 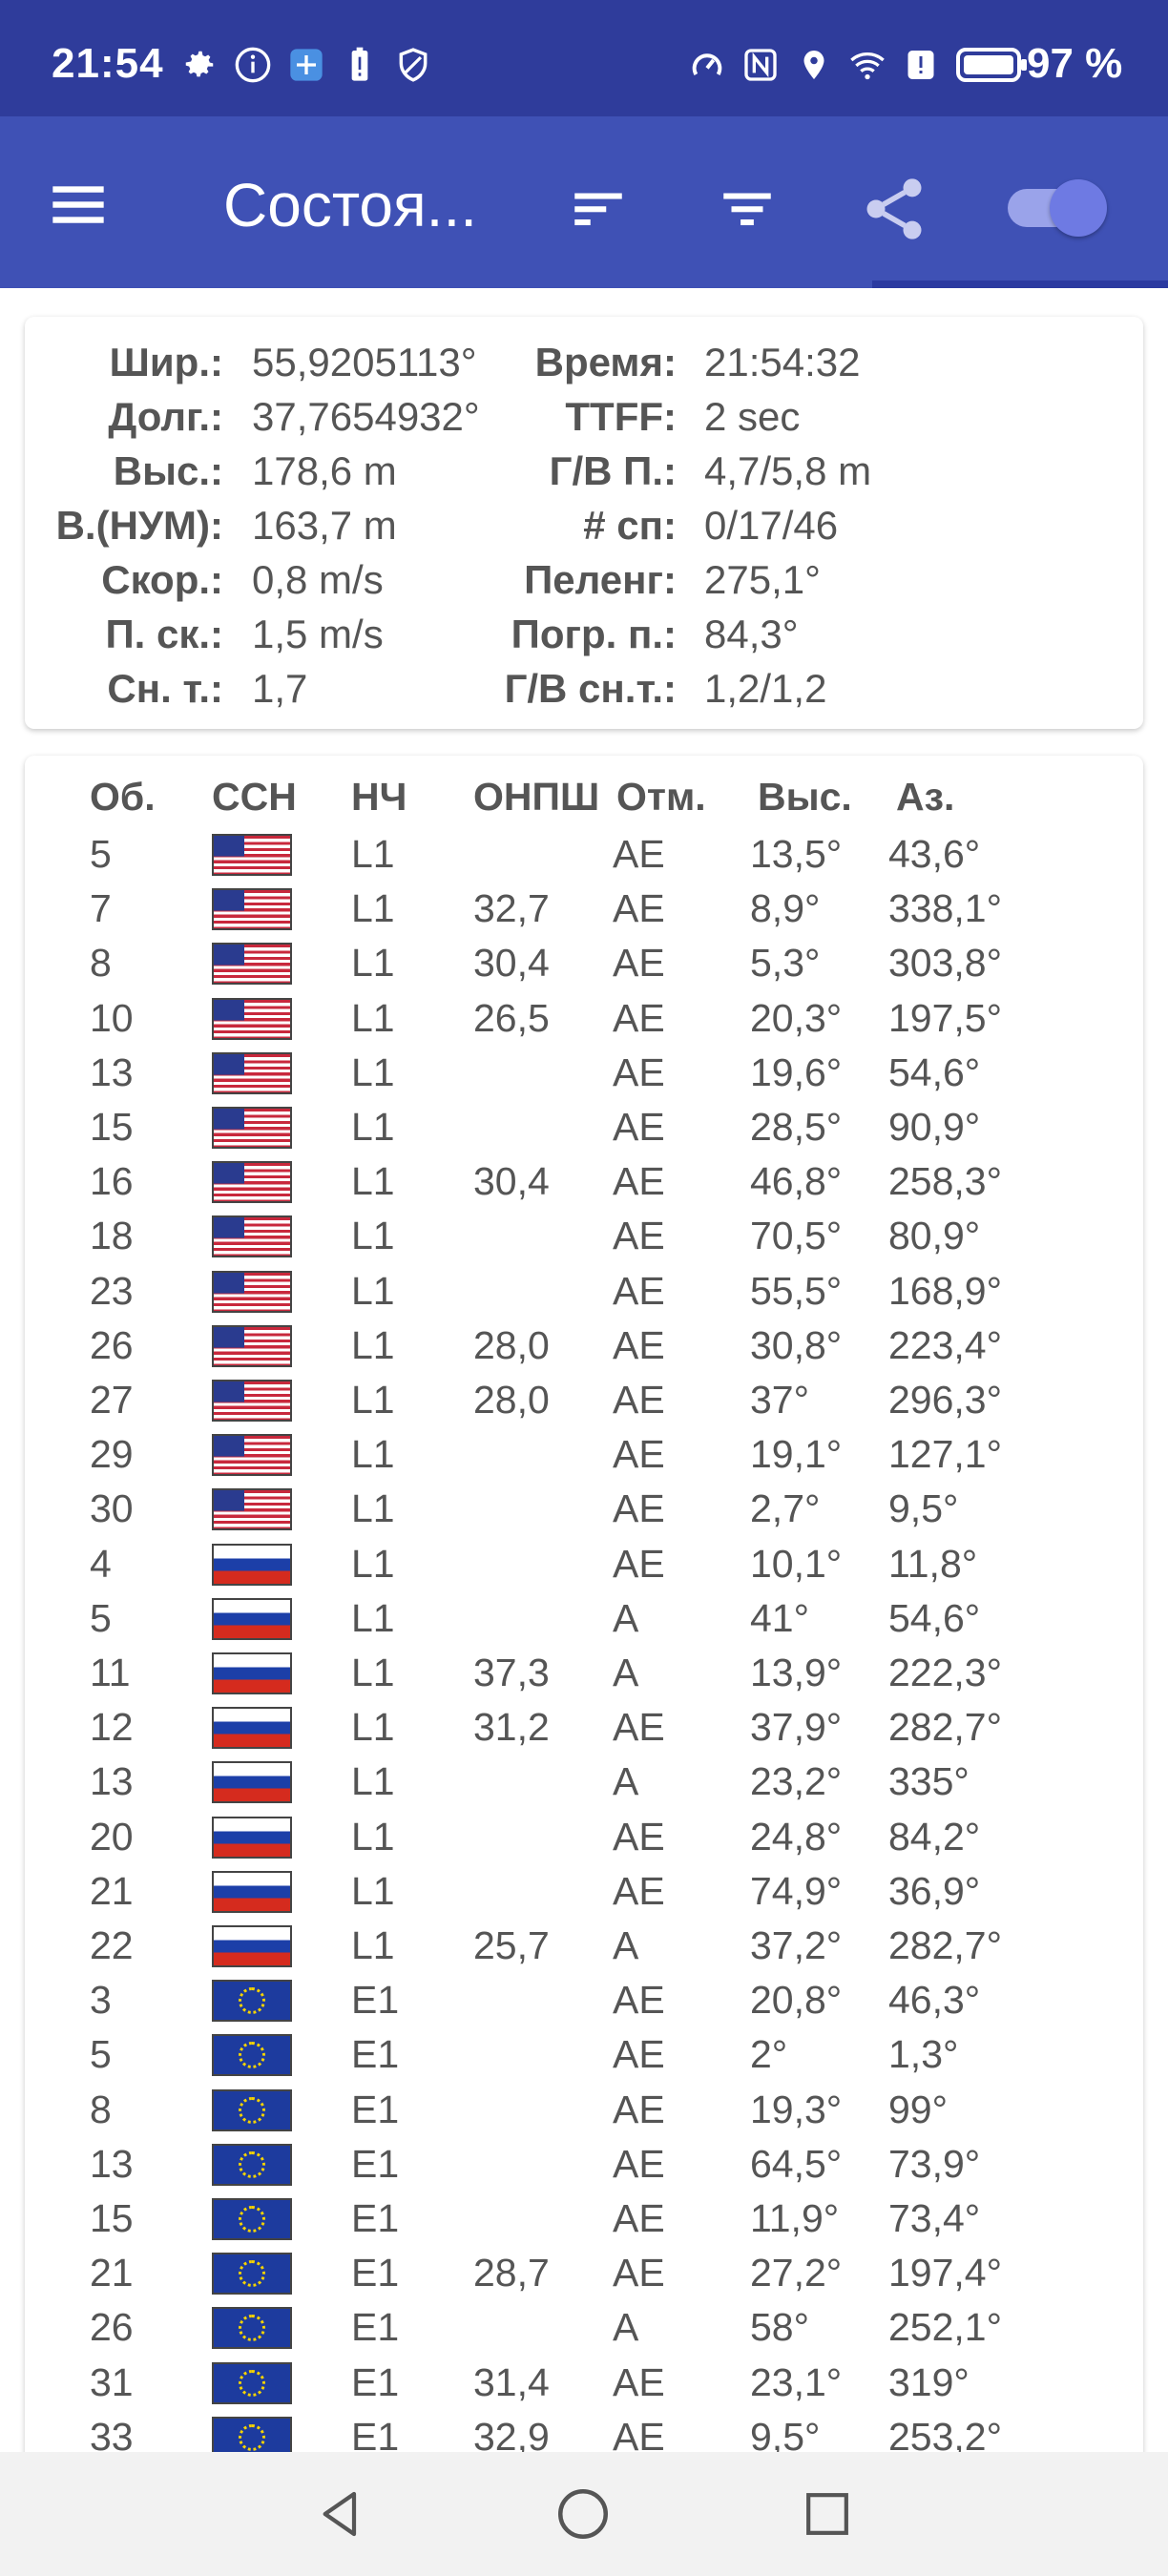 I want to click on elevation-cell: 10,1°, so click(x=796, y=1563).